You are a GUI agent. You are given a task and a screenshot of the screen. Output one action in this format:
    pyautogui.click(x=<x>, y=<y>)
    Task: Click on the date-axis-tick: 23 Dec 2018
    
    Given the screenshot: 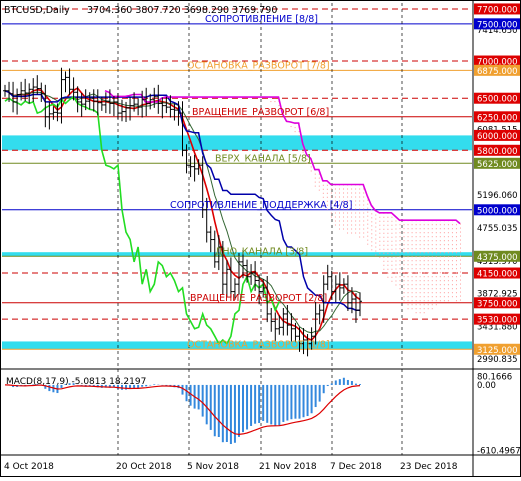 What is the action you would take?
    pyautogui.click(x=429, y=467)
    